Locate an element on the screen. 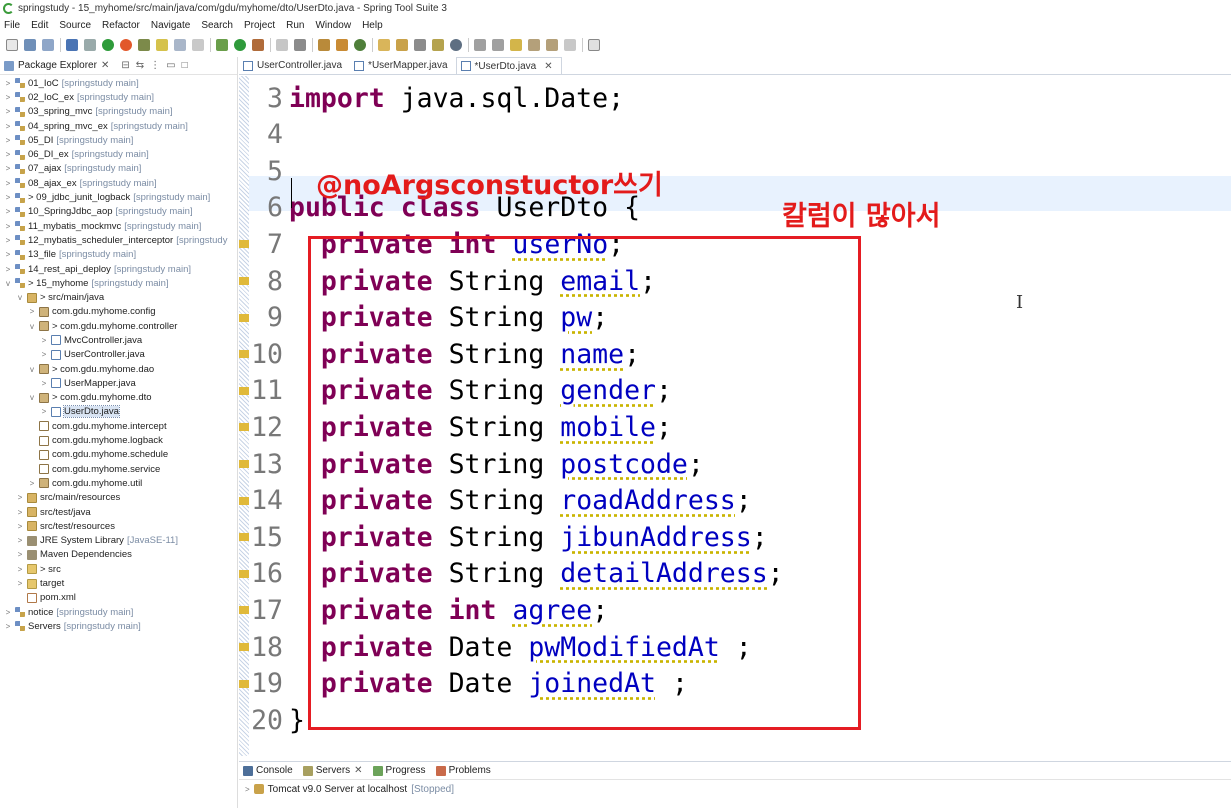 This screenshot has height=808, width=1231. new-package-icon is located at coordinates (342, 45).